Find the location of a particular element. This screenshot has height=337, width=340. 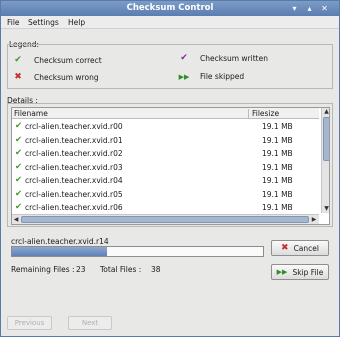

table-header: Filename Filesize is located at coordinates (165, 113).